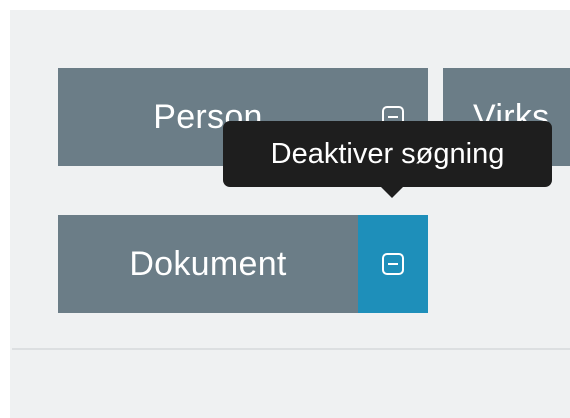 This screenshot has width=570, height=418. I want to click on minus-square-icon, so click(393, 264).